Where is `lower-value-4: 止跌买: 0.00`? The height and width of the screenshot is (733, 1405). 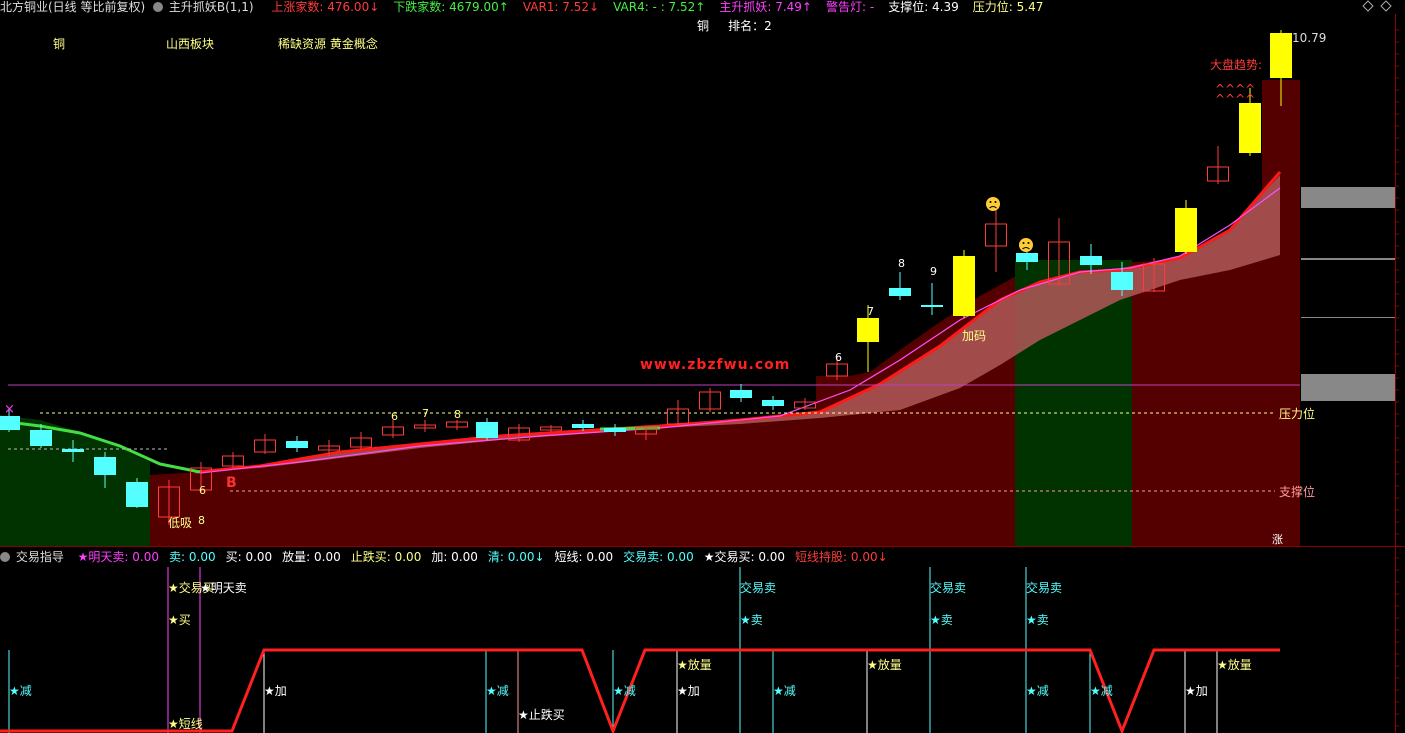
lower-value-4: 止跌买: 0.00 is located at coordinates (386, 557).